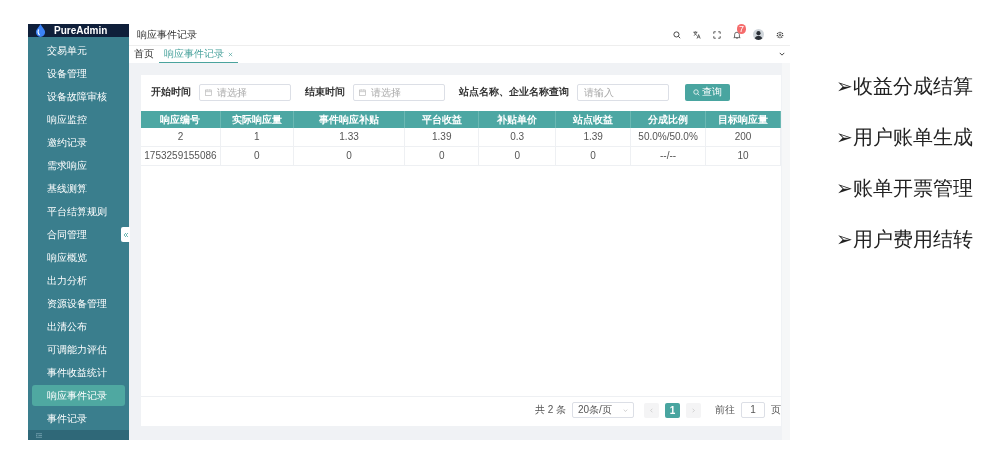  I want to click on menu-fold-icon, so click(39, 435).